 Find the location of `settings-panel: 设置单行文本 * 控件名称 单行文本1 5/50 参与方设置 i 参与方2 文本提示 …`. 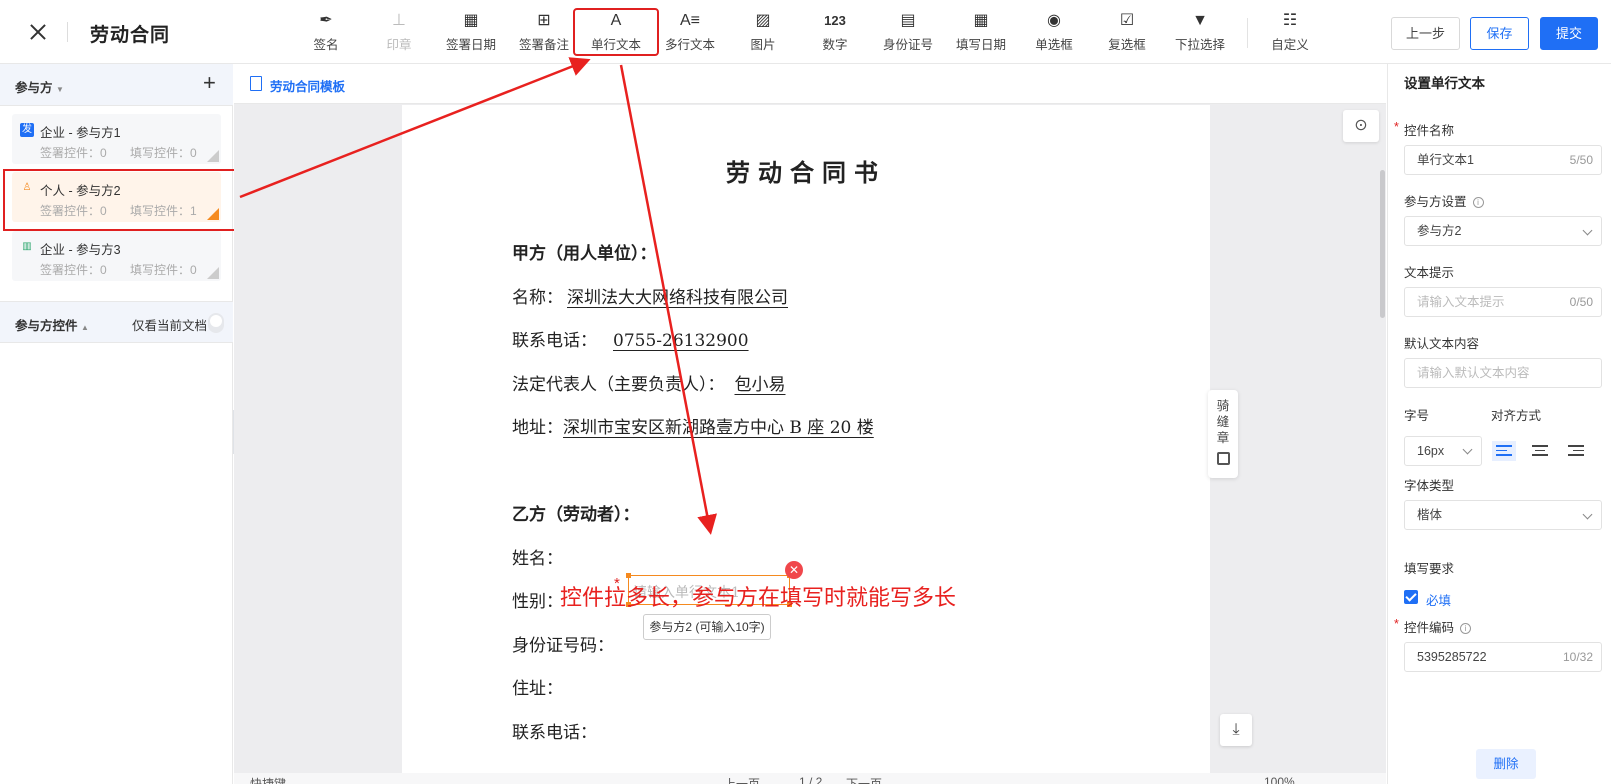

settings-panel: 设置单行文本 * 控件名称 单行文本1 5/50 参与方设置 i 参与方2 文本提示 … is located at coordinates (1499, 424).